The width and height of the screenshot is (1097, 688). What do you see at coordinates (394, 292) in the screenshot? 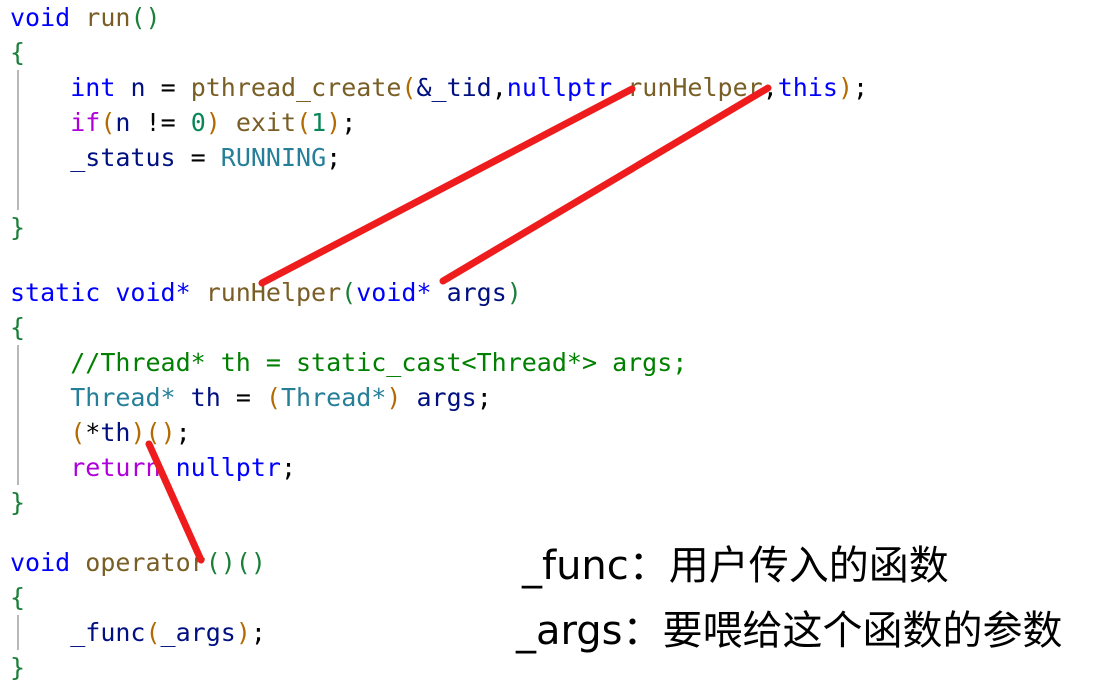
I see `param-type-void-pointer: void*` at bounding box center [394, 292].